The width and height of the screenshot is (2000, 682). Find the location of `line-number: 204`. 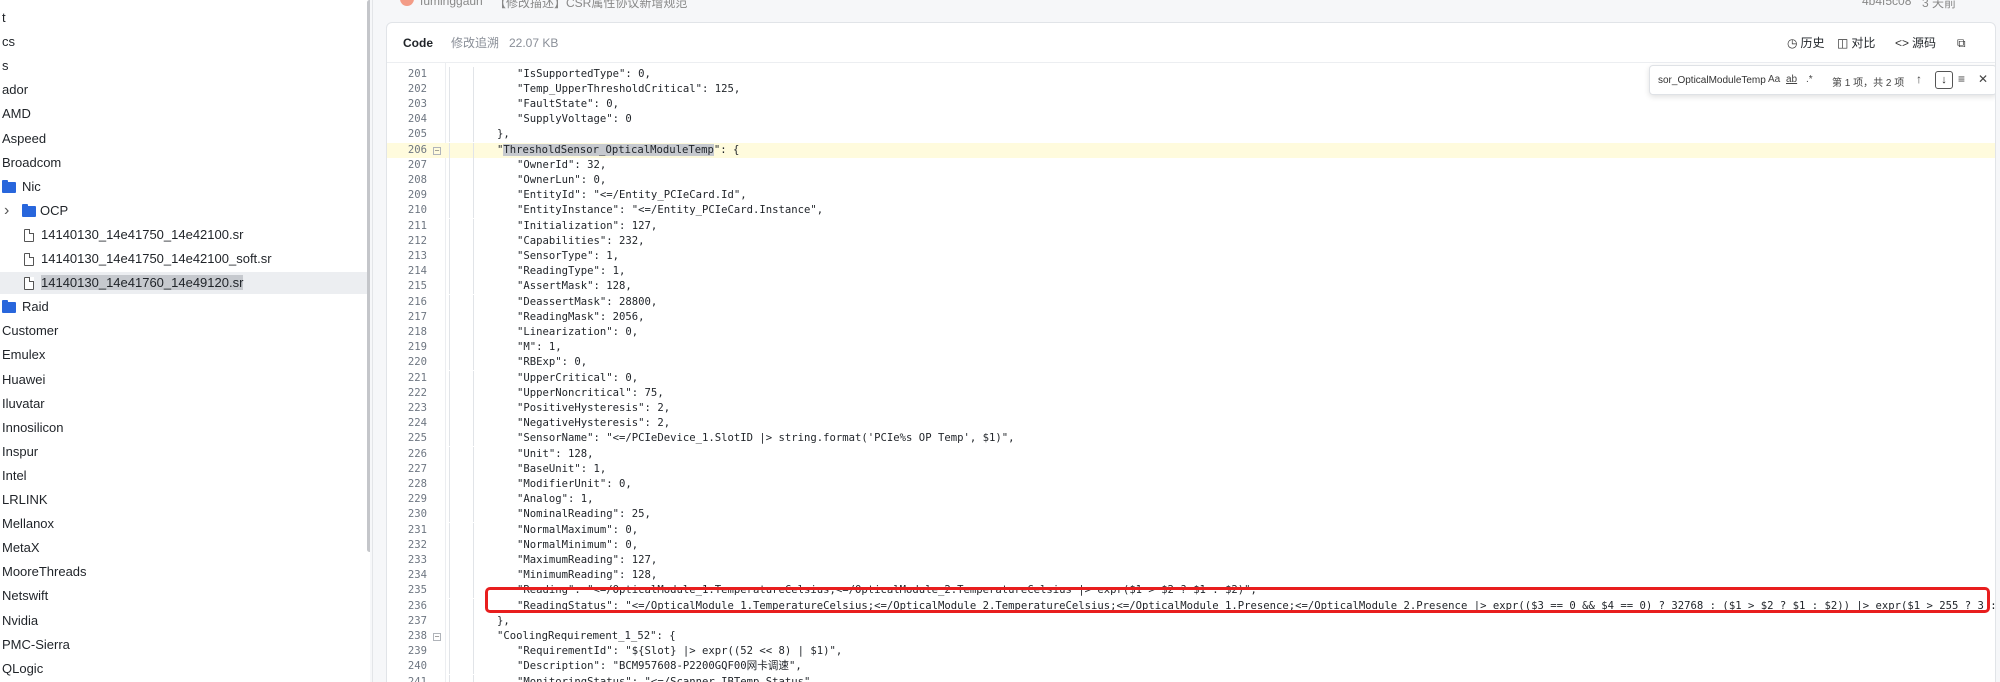

line-number: 204 is located at coordinates (407, 119).